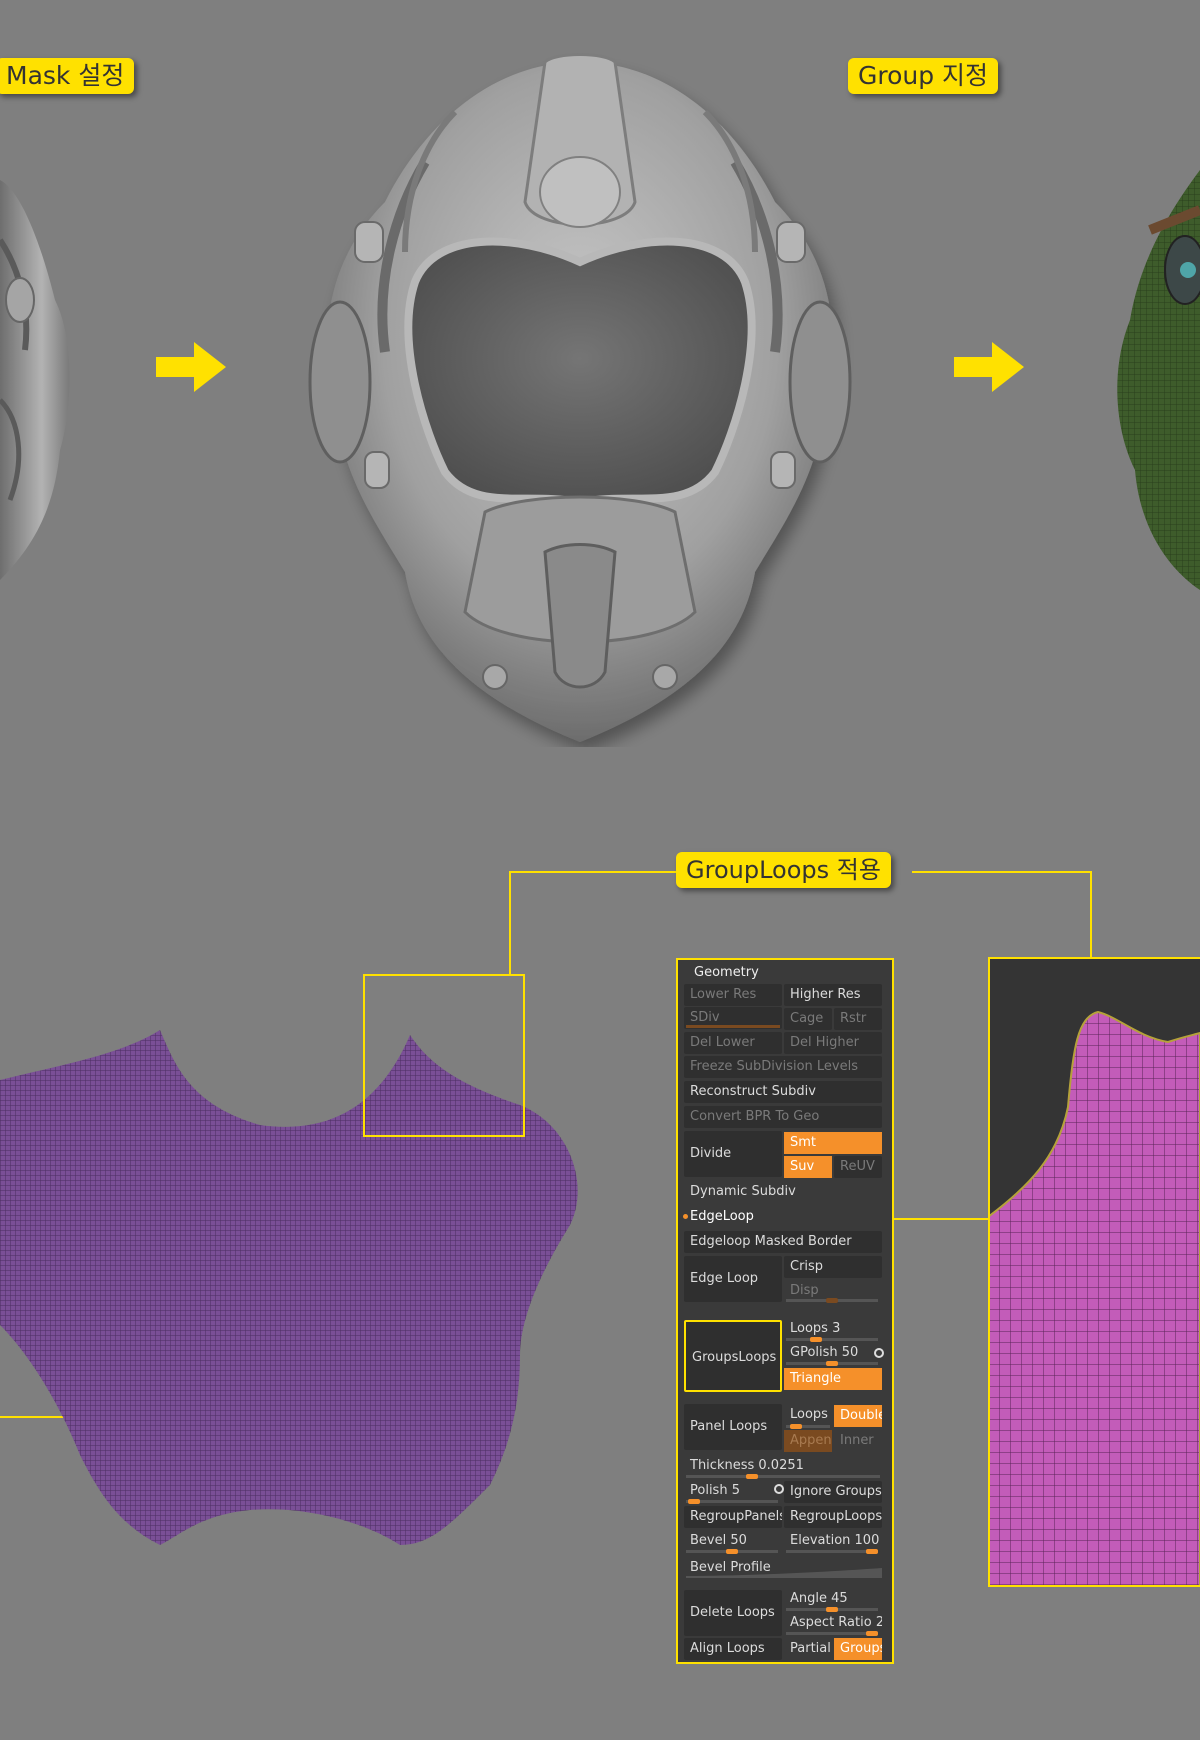  I want to click on triangle-toggle: Triangle, so click(833, 1379).